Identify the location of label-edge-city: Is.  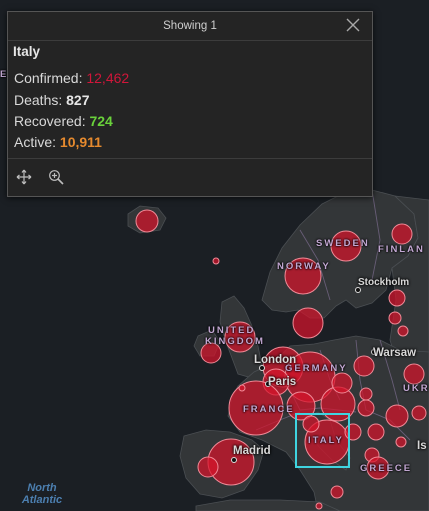
(422, 446).